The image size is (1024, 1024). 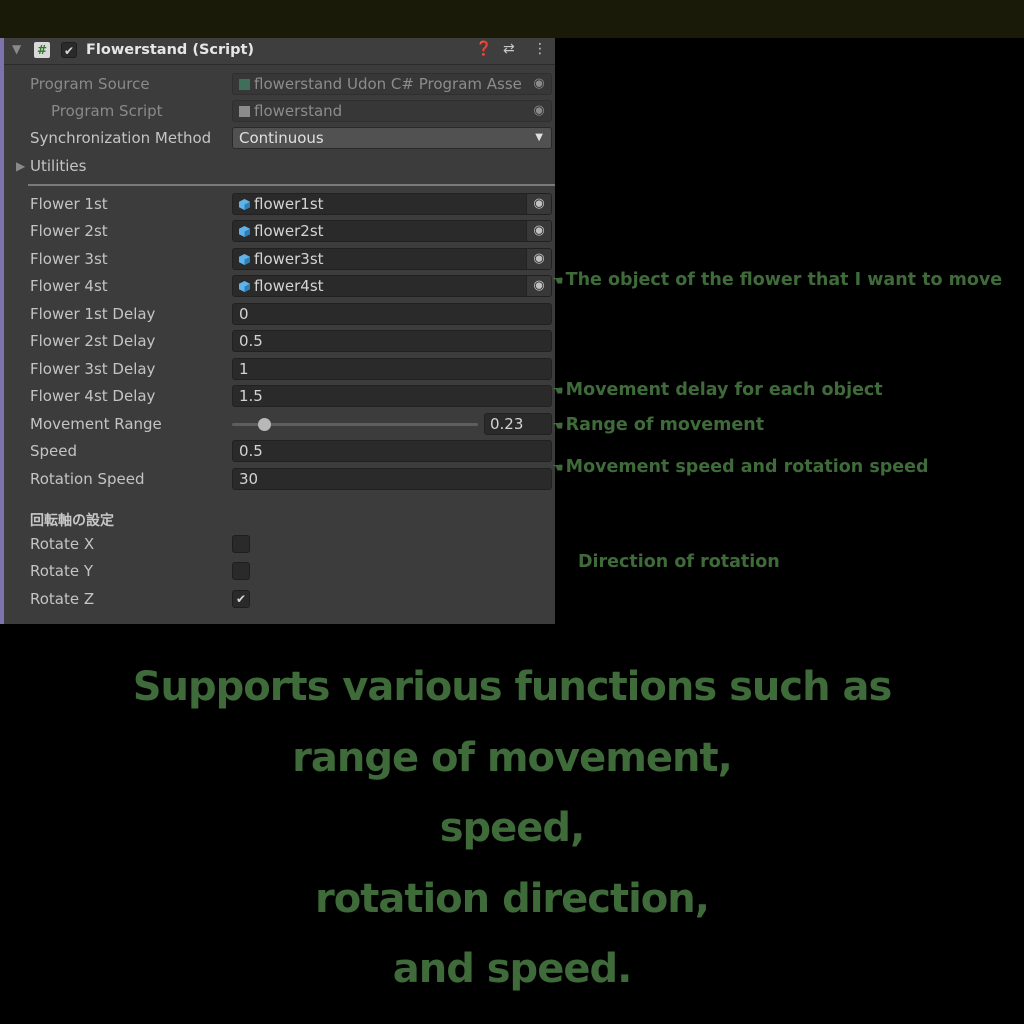 What do you see at coordinates (90, 84) in the screenshot?
I see `program-source-label: Program Source` at bounding box center [90, 84].